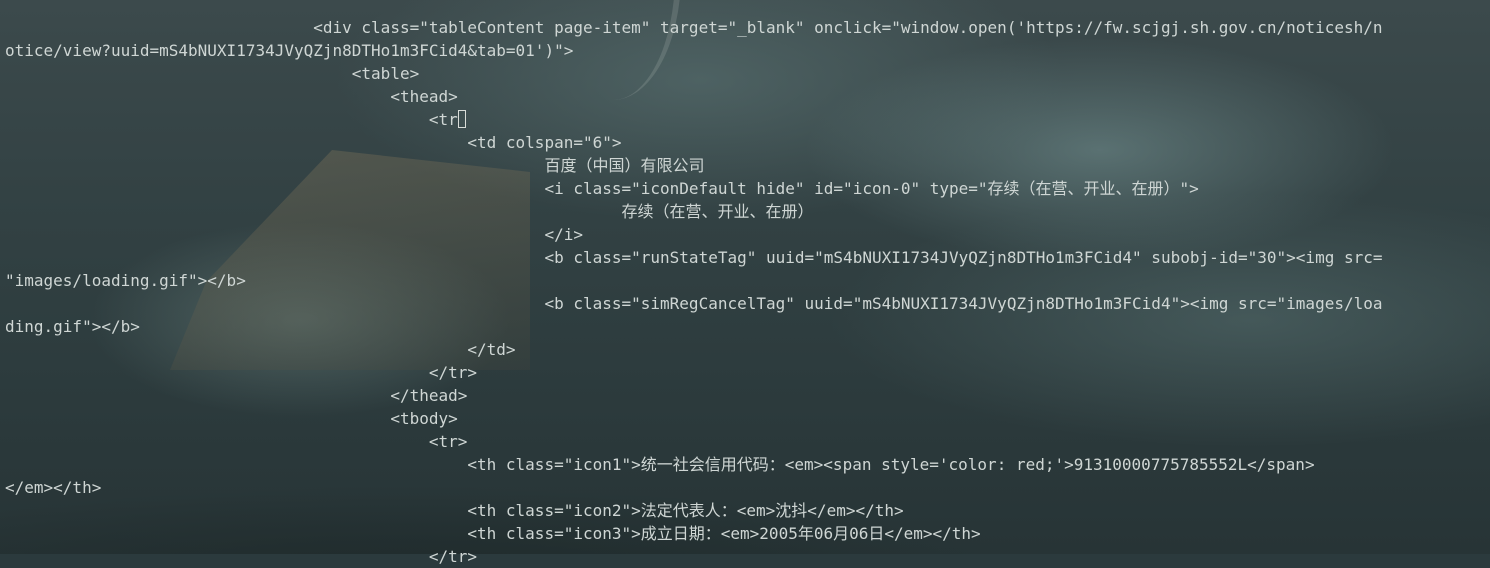 This screenshot has height=568, width=1490. Describe the element at coordinates (747, 280) in the screenshot. I see `code-line: "images/loading.gif"></b>` at that location.